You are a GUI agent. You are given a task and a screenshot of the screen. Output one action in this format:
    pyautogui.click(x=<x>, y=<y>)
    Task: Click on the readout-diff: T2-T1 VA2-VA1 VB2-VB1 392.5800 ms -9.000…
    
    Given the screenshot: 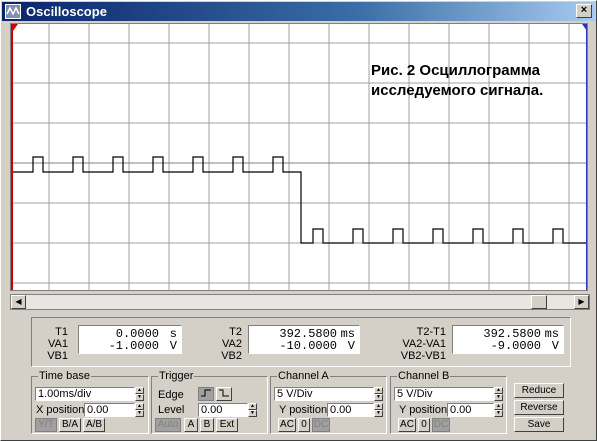 What is the action you would take?
    pyautogui.click(x=479, y=344)
    